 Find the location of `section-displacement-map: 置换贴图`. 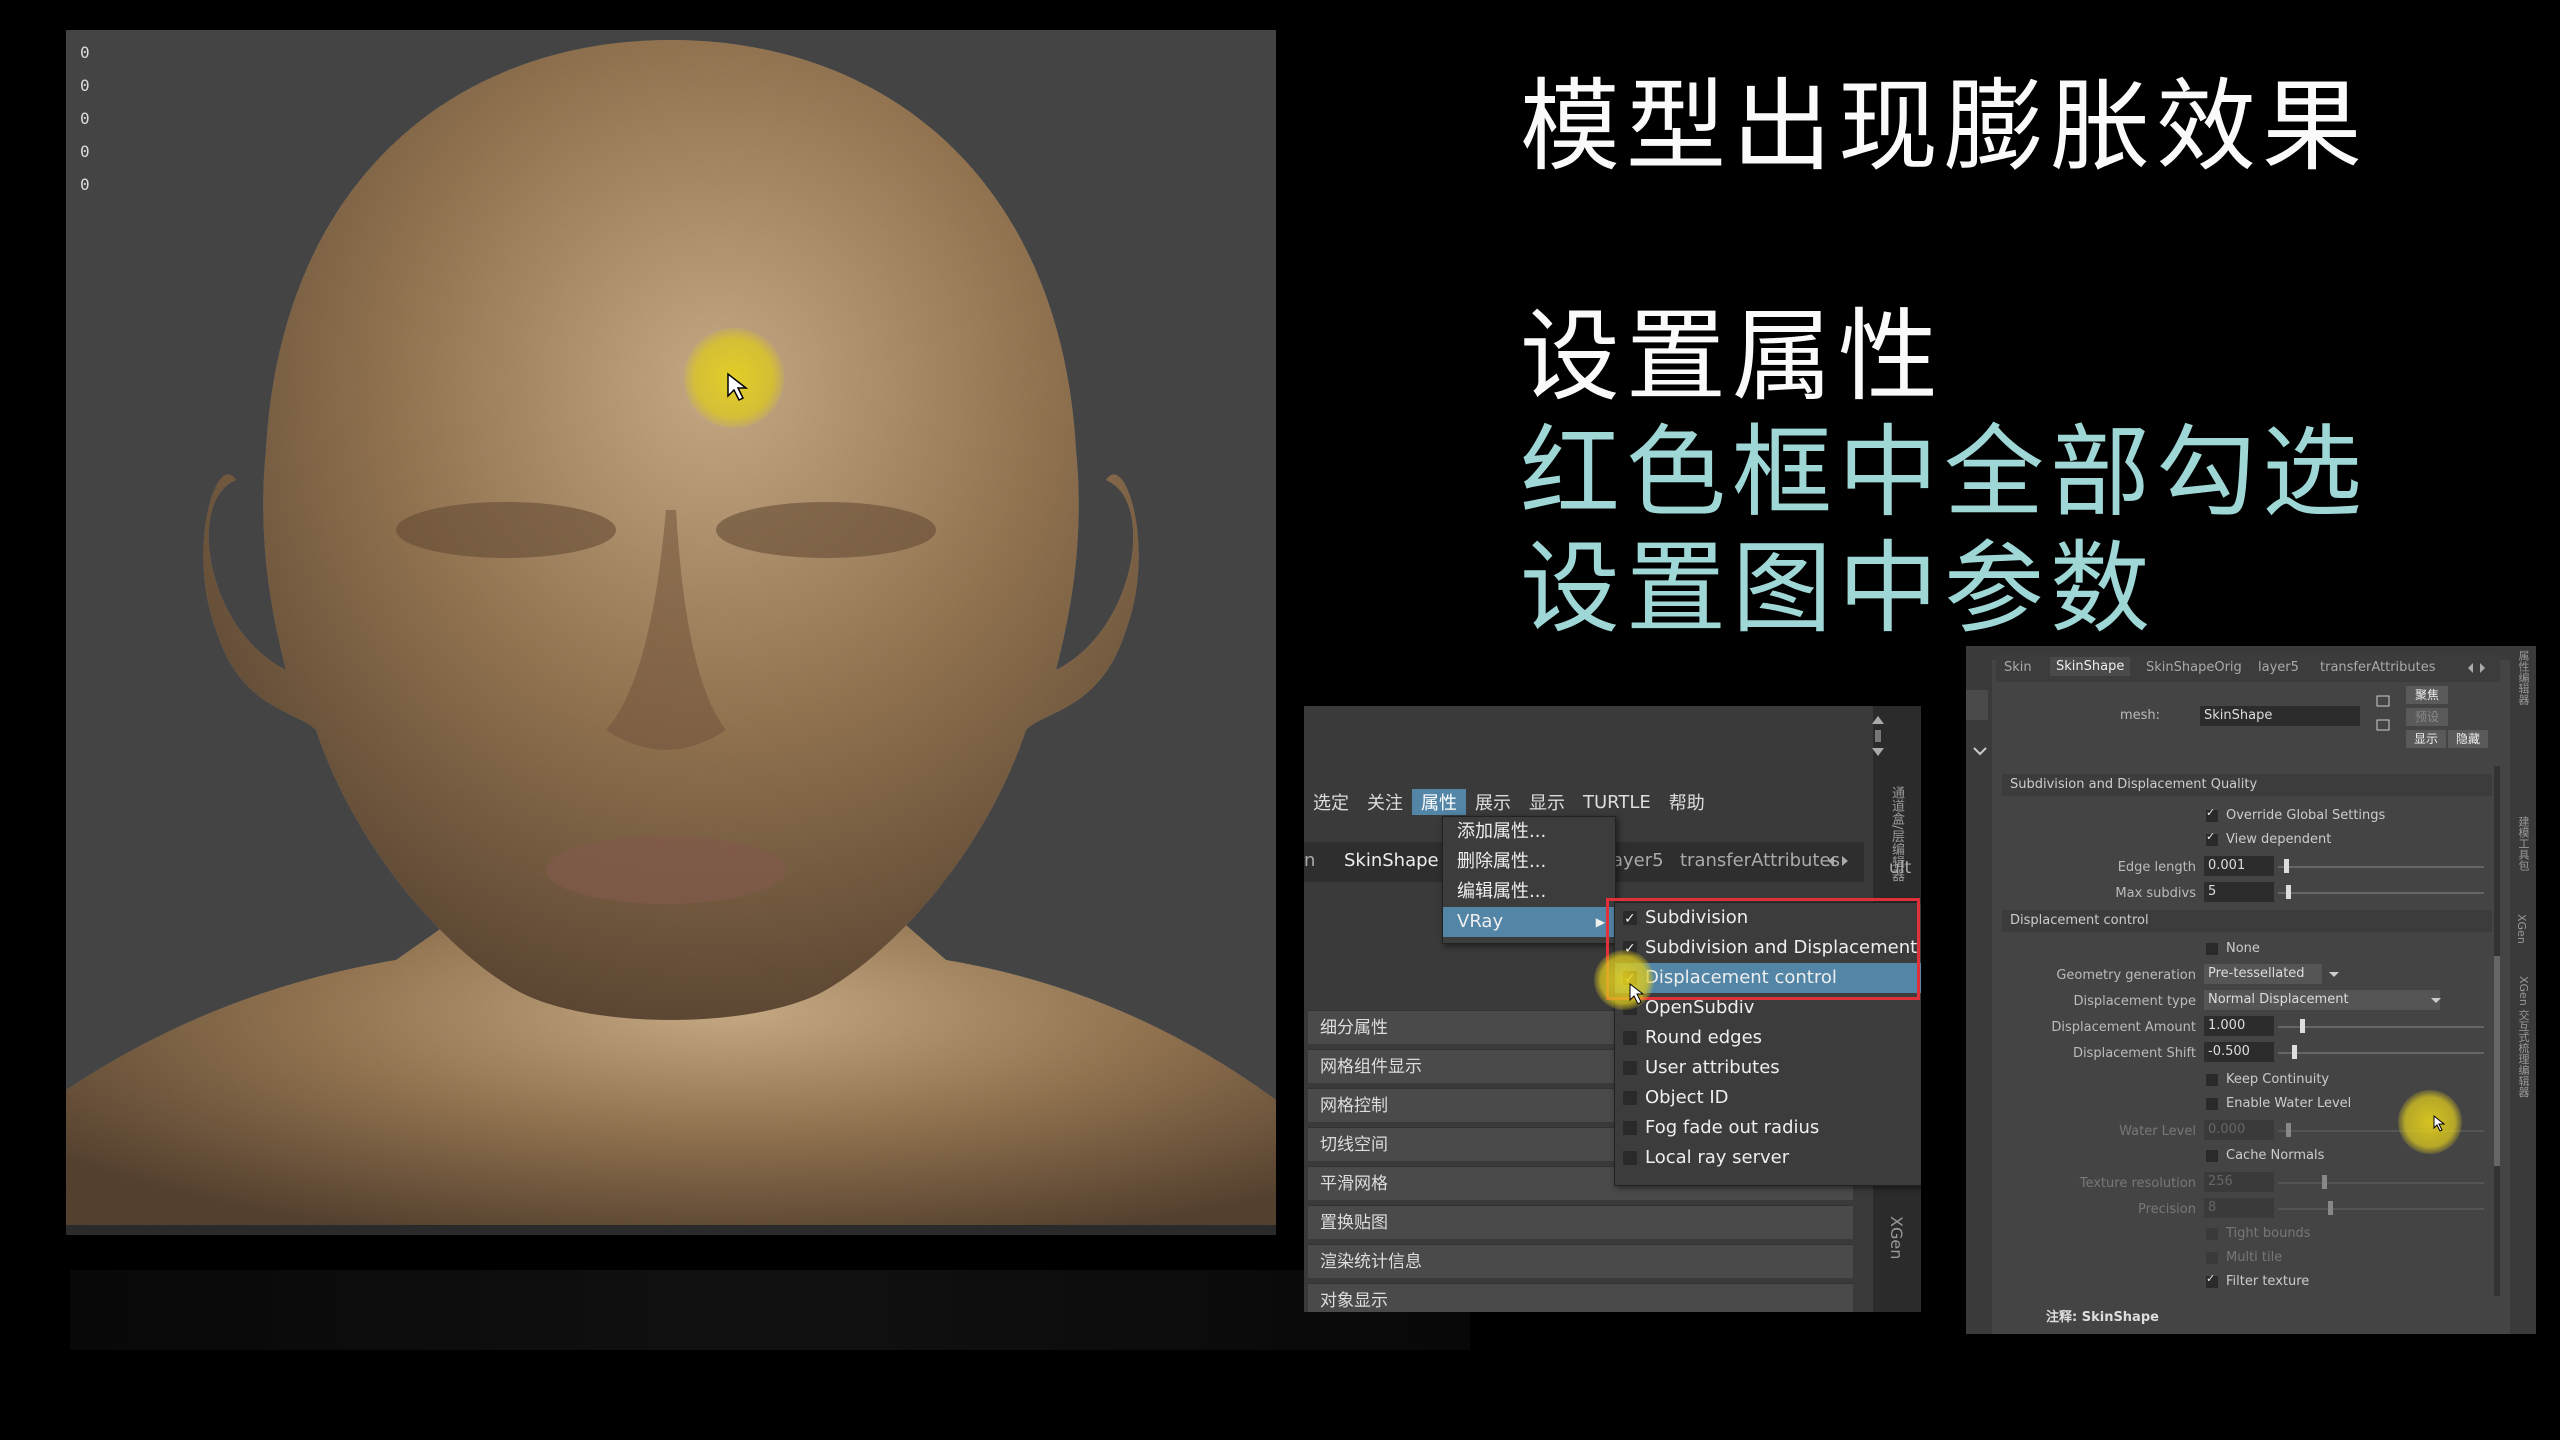

section-displacement-map: 置换贴图 is located at coordinates (1580, 1222).